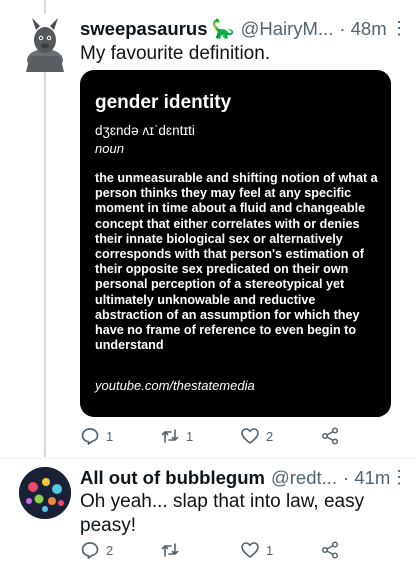 Image resolution: width=415 pixels, height=568 pixels. What do you see at coordinates (45, 264) in the screenshot?
I see `thread-line` at bounding box center [45, 264].